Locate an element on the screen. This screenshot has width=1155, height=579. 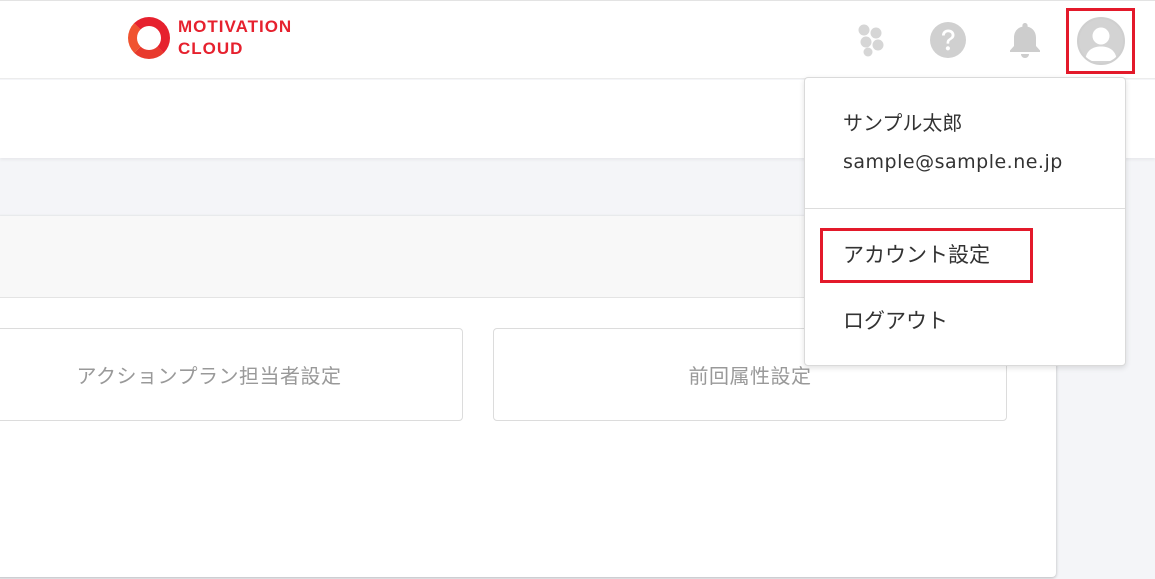
tile-label: アクションプラン担当者設定 is located at coordinates (209, 376).